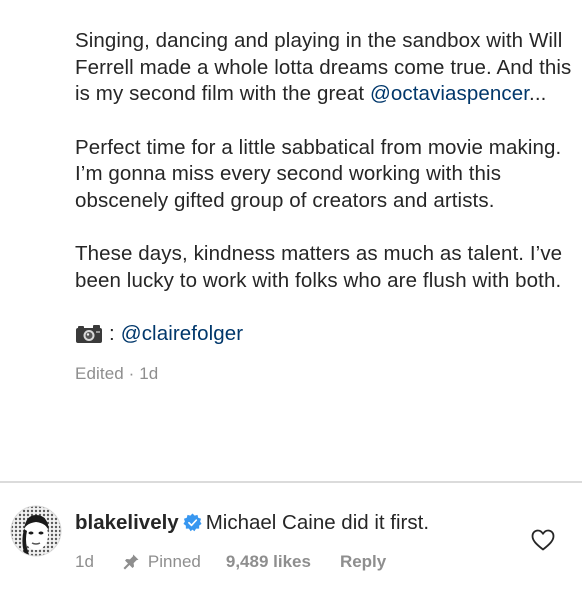 This screenshot has width=582, height=600. What do you see at coordinates (131, 562) in the screenshot?
I see `pin-icon` at bounding box center [131, 562].